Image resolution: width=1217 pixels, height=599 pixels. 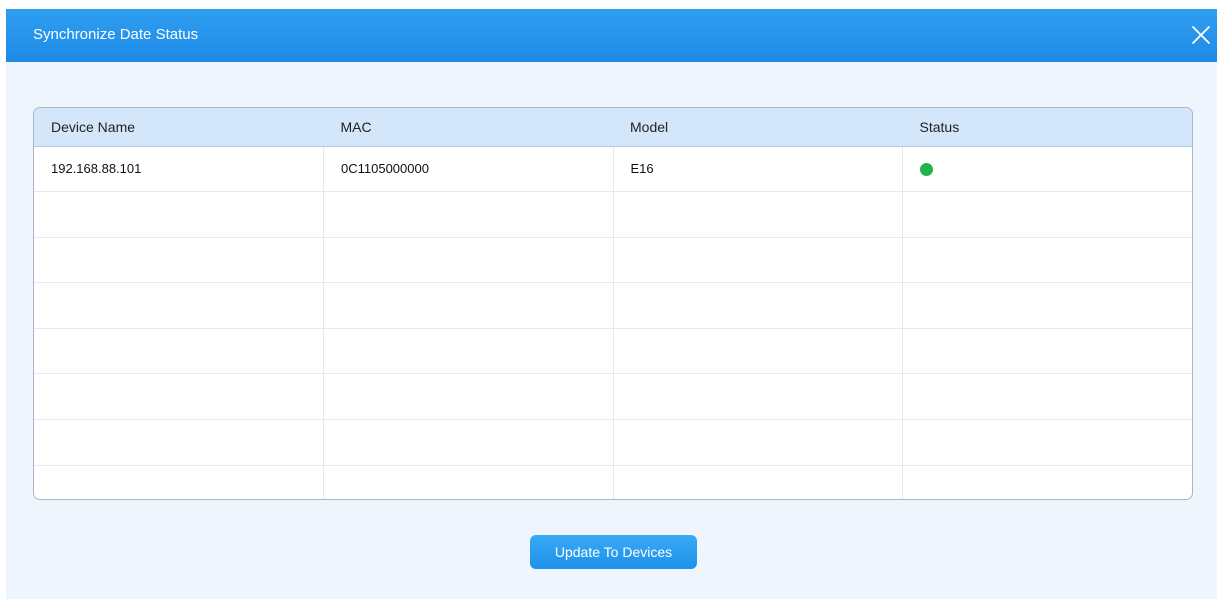 I want to click on status-online-icon, so click(x=926, y=170).